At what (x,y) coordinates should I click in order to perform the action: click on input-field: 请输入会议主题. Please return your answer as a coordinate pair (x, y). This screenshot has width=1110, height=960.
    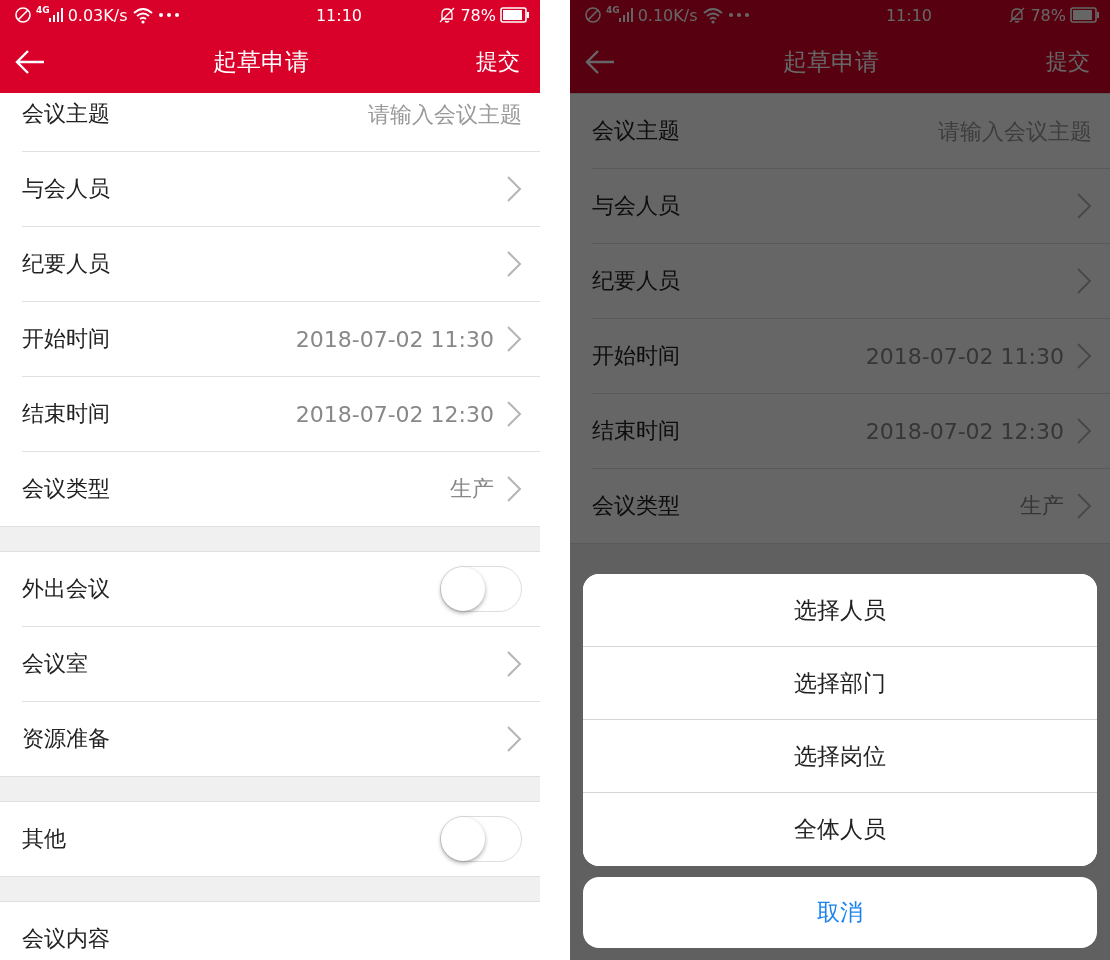
    Looking at the image, I should click on (316, 114).